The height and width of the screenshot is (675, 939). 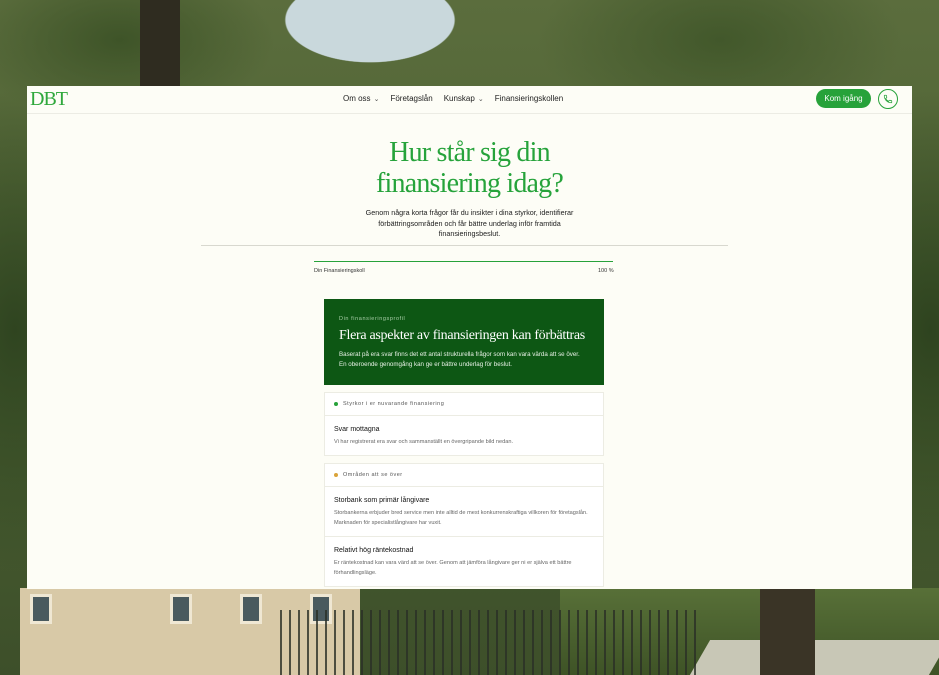 What do you see at coordinates (470, 183) in the screenshot?
I see `page-title-line: finansiering idag?` at bounding box center [470, 183].